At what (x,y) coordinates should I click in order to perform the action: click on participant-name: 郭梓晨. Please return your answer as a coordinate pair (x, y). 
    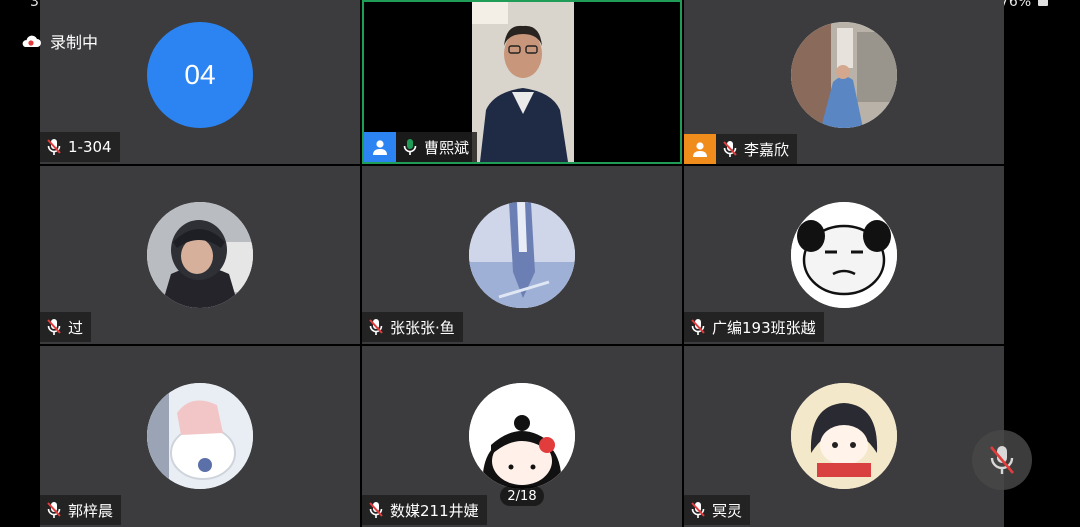
    Looking at the image, I should click on (91, 510).